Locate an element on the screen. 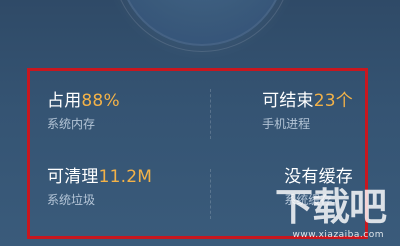  stat-cleanable-junk-value: 11.2M is located at coordinates (125, 177).